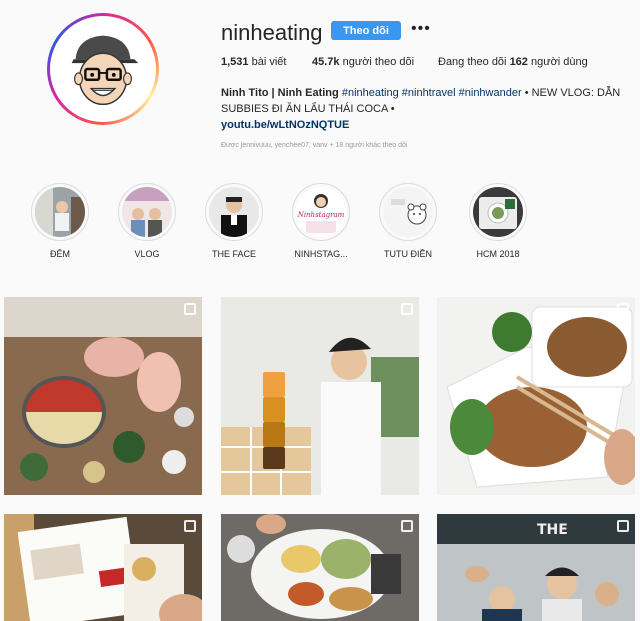 The image size is (640, 621). I want to click on highlight-label: TUTU ĐIỀN, so click(408, 254).